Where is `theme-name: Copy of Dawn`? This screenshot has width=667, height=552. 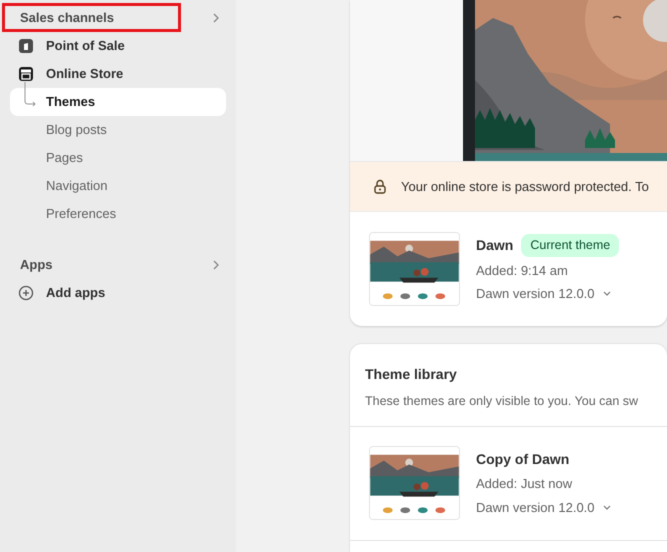
theme-name: Copy of Dawn is located at coordinates (523, 460).